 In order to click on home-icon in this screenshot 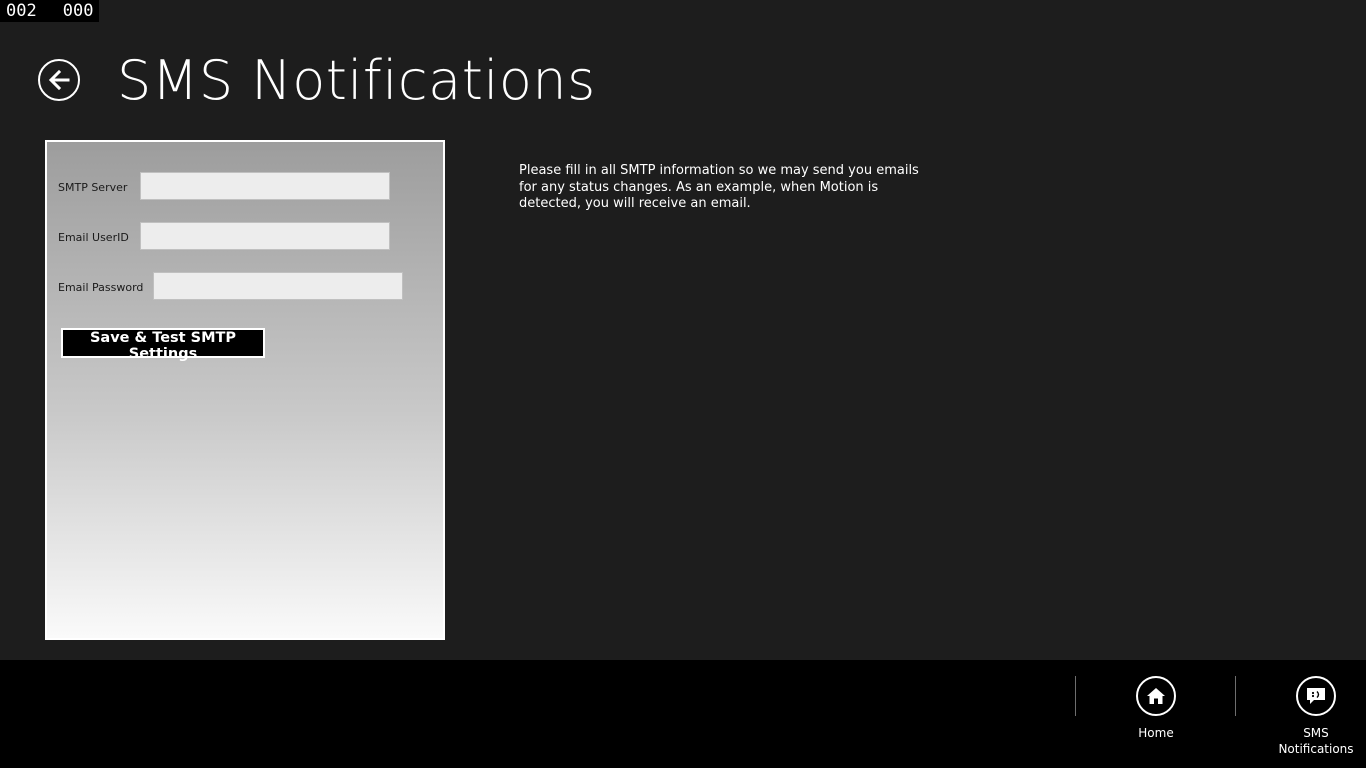, I will do `click(1156, 696)`.